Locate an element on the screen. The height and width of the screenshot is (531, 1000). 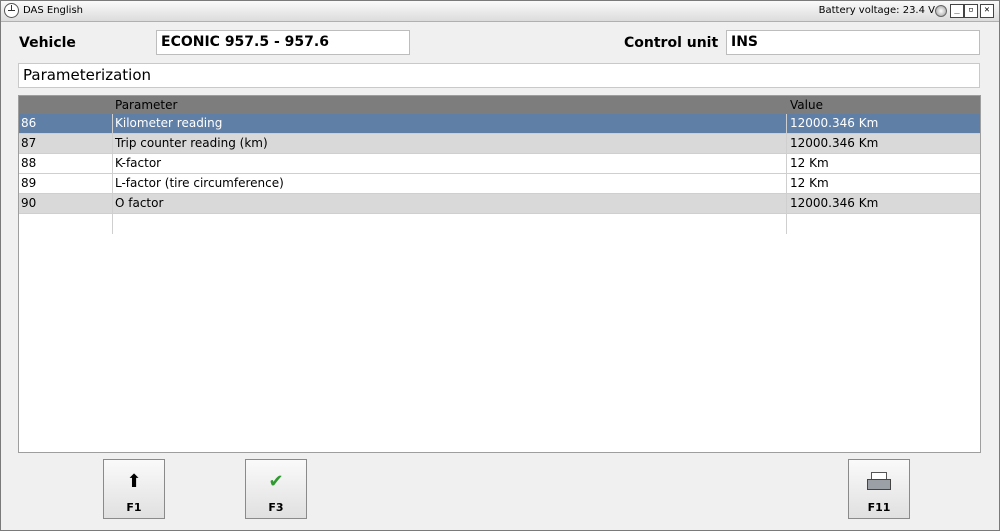
arrow-up-icon: ⬆ is located at coordinates (134, 481).